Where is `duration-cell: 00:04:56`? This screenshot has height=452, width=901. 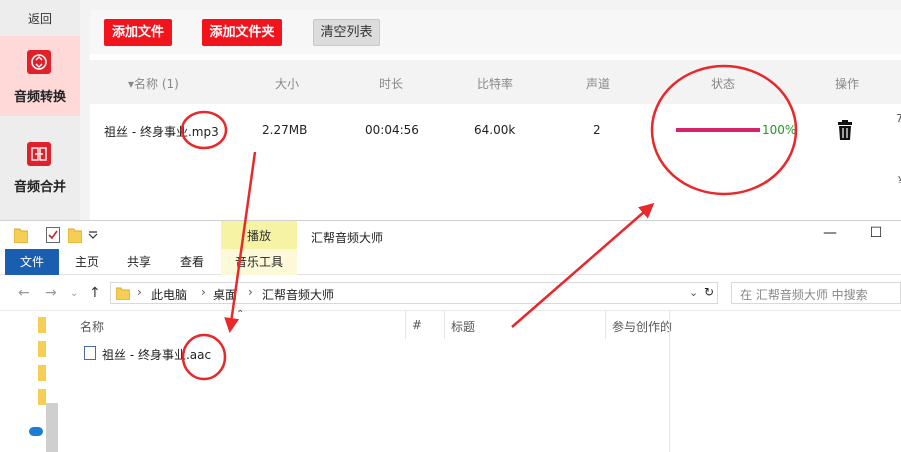 duration-cell: 00:04:56 is located at coordinates (392, 130).